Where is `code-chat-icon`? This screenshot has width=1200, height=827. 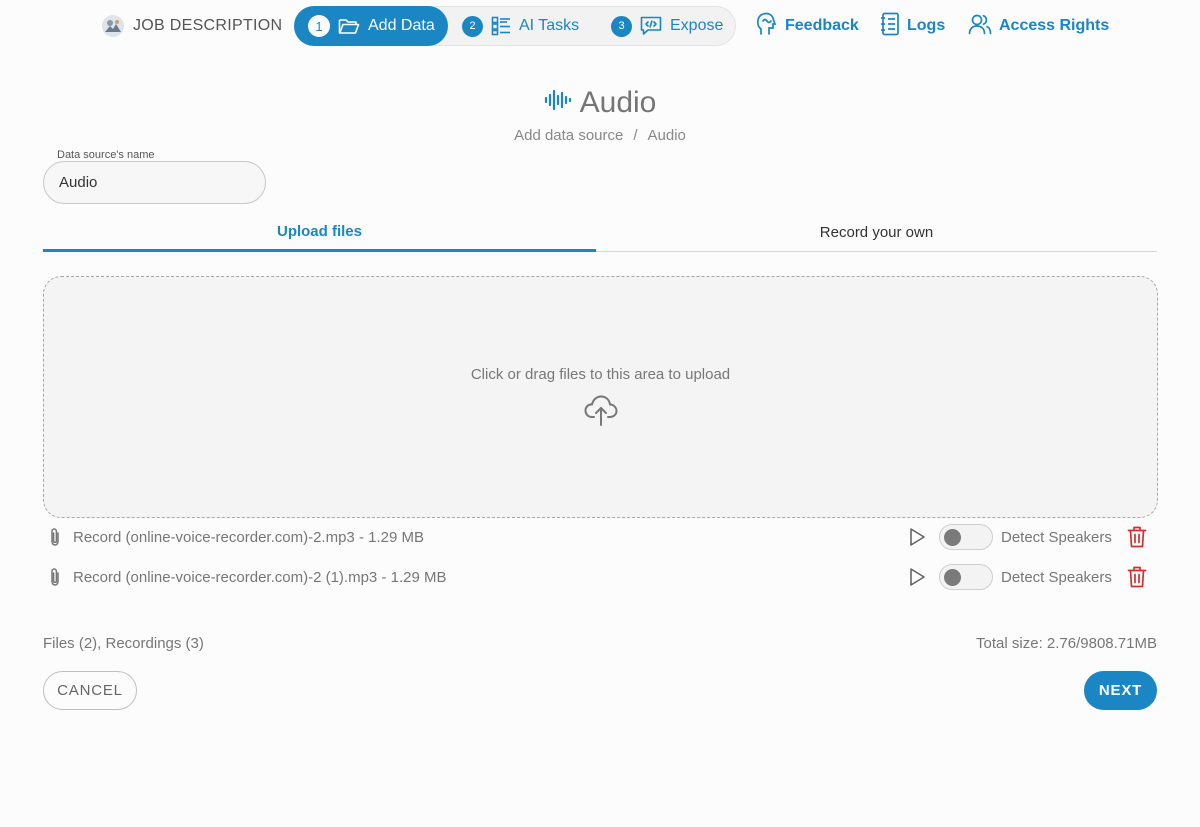 code-chat-icon is located at coordinates (651, 26).